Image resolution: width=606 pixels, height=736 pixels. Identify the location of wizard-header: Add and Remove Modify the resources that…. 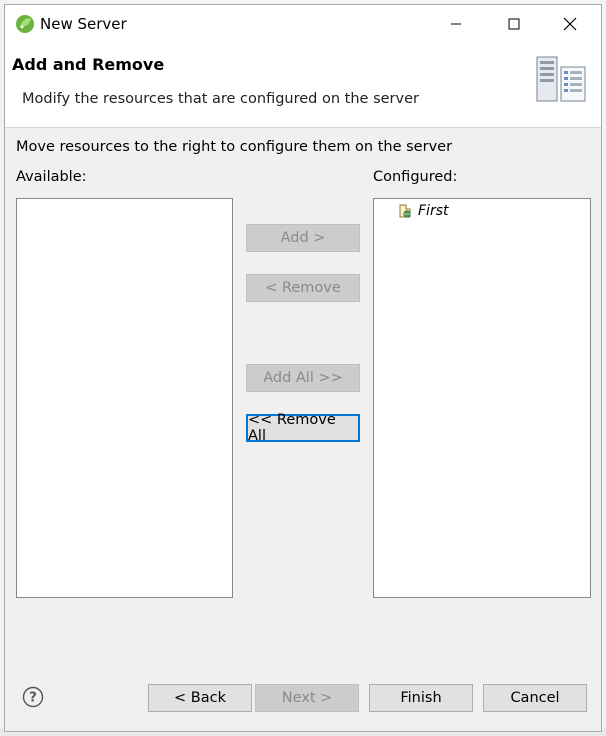
(303, 85).